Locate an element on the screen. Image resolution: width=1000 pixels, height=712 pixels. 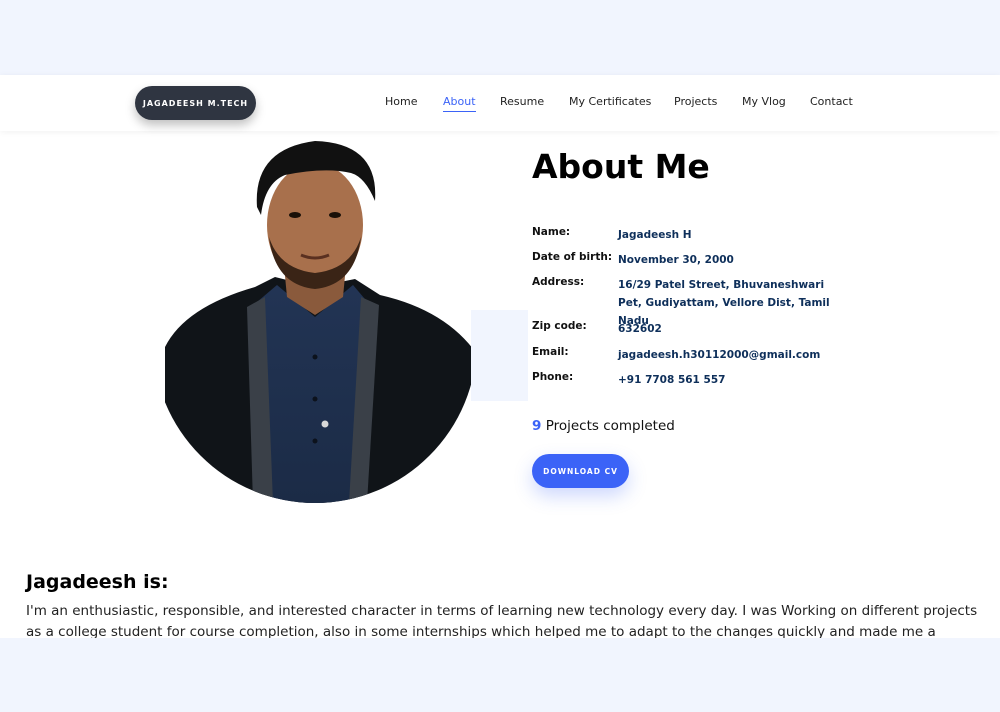
info-value: +91 7708 561 557 is located at coordinates (672, 380).